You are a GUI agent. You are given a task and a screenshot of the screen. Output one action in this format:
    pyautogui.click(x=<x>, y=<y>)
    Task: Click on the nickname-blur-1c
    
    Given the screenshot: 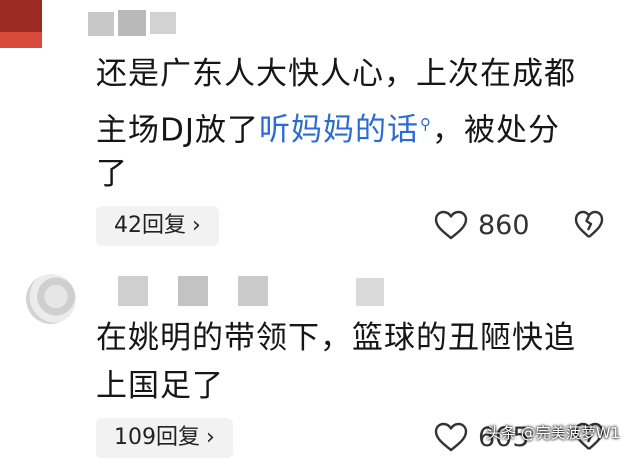 What is the action you would take?
    pyautogui.click(x=163, y=23)
    